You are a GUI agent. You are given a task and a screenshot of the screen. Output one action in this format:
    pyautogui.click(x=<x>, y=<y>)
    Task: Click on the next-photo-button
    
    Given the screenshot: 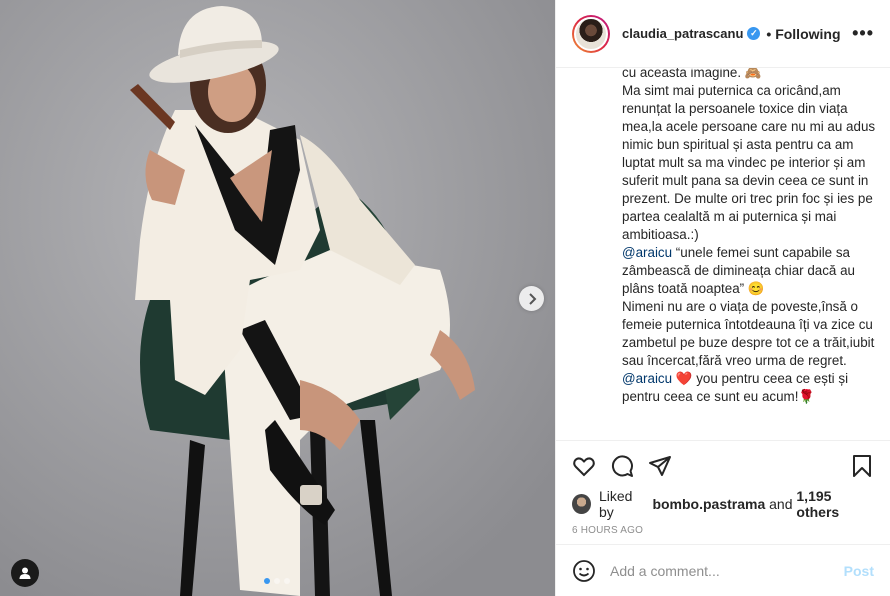 What is the action you would take?
    pyautogui.click(x=531, y=298)
    